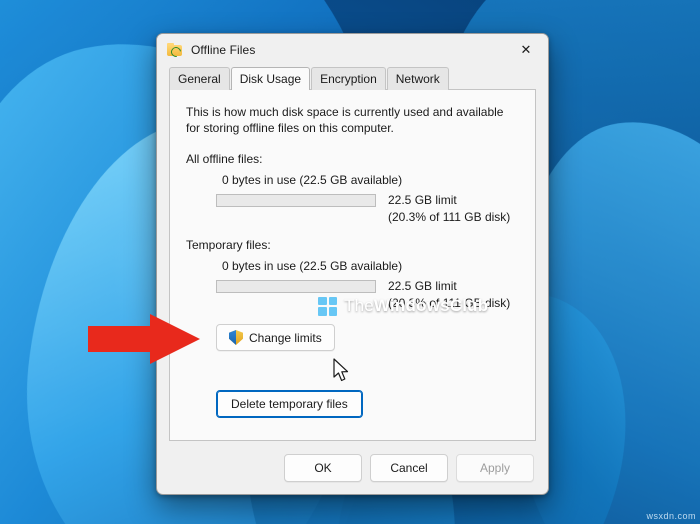 The height and width of the screenshot is (524, 700). Describe the element at coordinates (296, 286) in the screenshot. I see `temporary-files-progress-bar` at that location.